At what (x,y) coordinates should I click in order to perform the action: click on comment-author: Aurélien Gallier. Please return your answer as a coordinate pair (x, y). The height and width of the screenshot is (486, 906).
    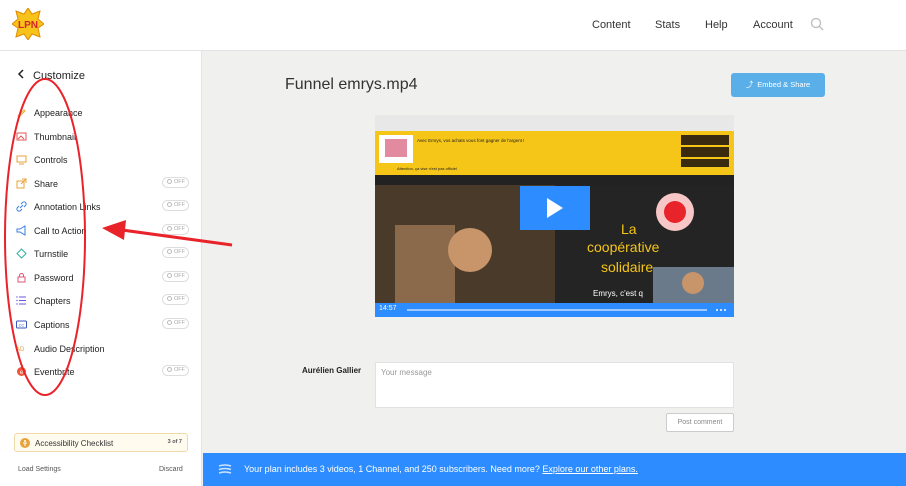
    Looking at the image, I should click on (332, 370).